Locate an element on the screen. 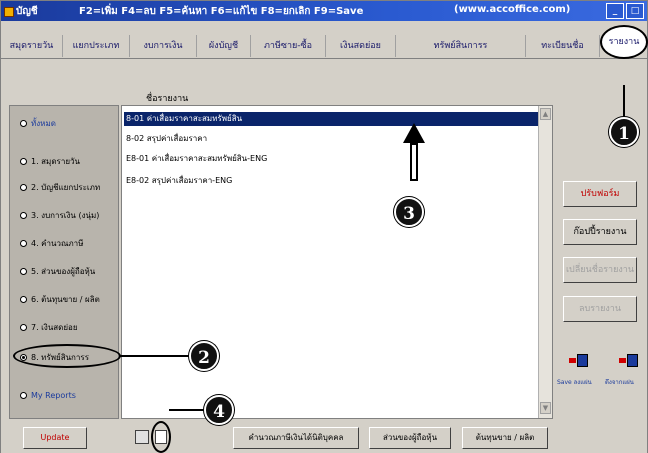 This screenshot has width=648, height=453. tab-journal: สมุดรายวัน is located at coordinates (32, 46).